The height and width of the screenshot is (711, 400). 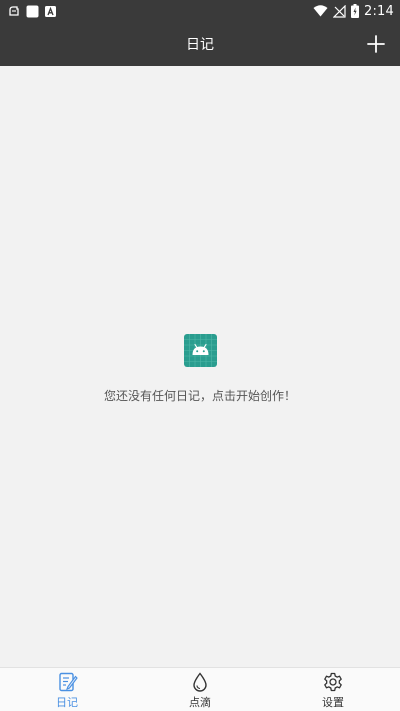 I want to click on signal-icon, so click(x=339, y=11).